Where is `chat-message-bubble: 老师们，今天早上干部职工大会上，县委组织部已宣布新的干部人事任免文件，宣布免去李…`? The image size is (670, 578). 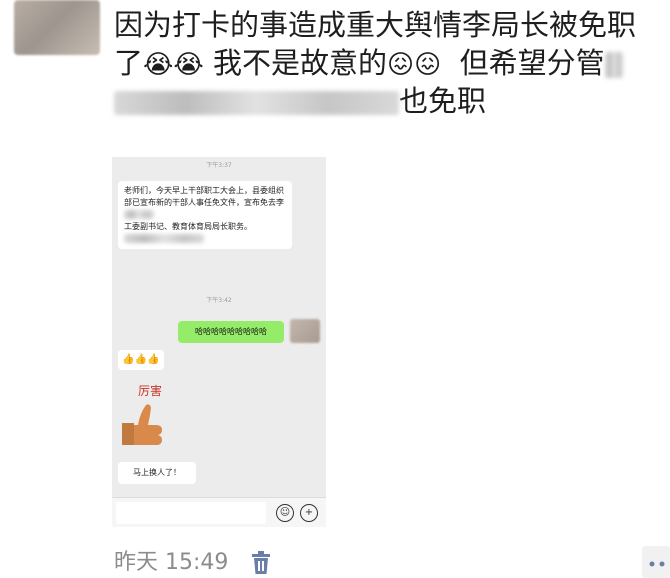 chat-message-bubble: 老师们，今天早上干部职工大会上，县委组织部已宣布新的干部人事任免文件，宣布免去李… is located at coordinates (205, 215).